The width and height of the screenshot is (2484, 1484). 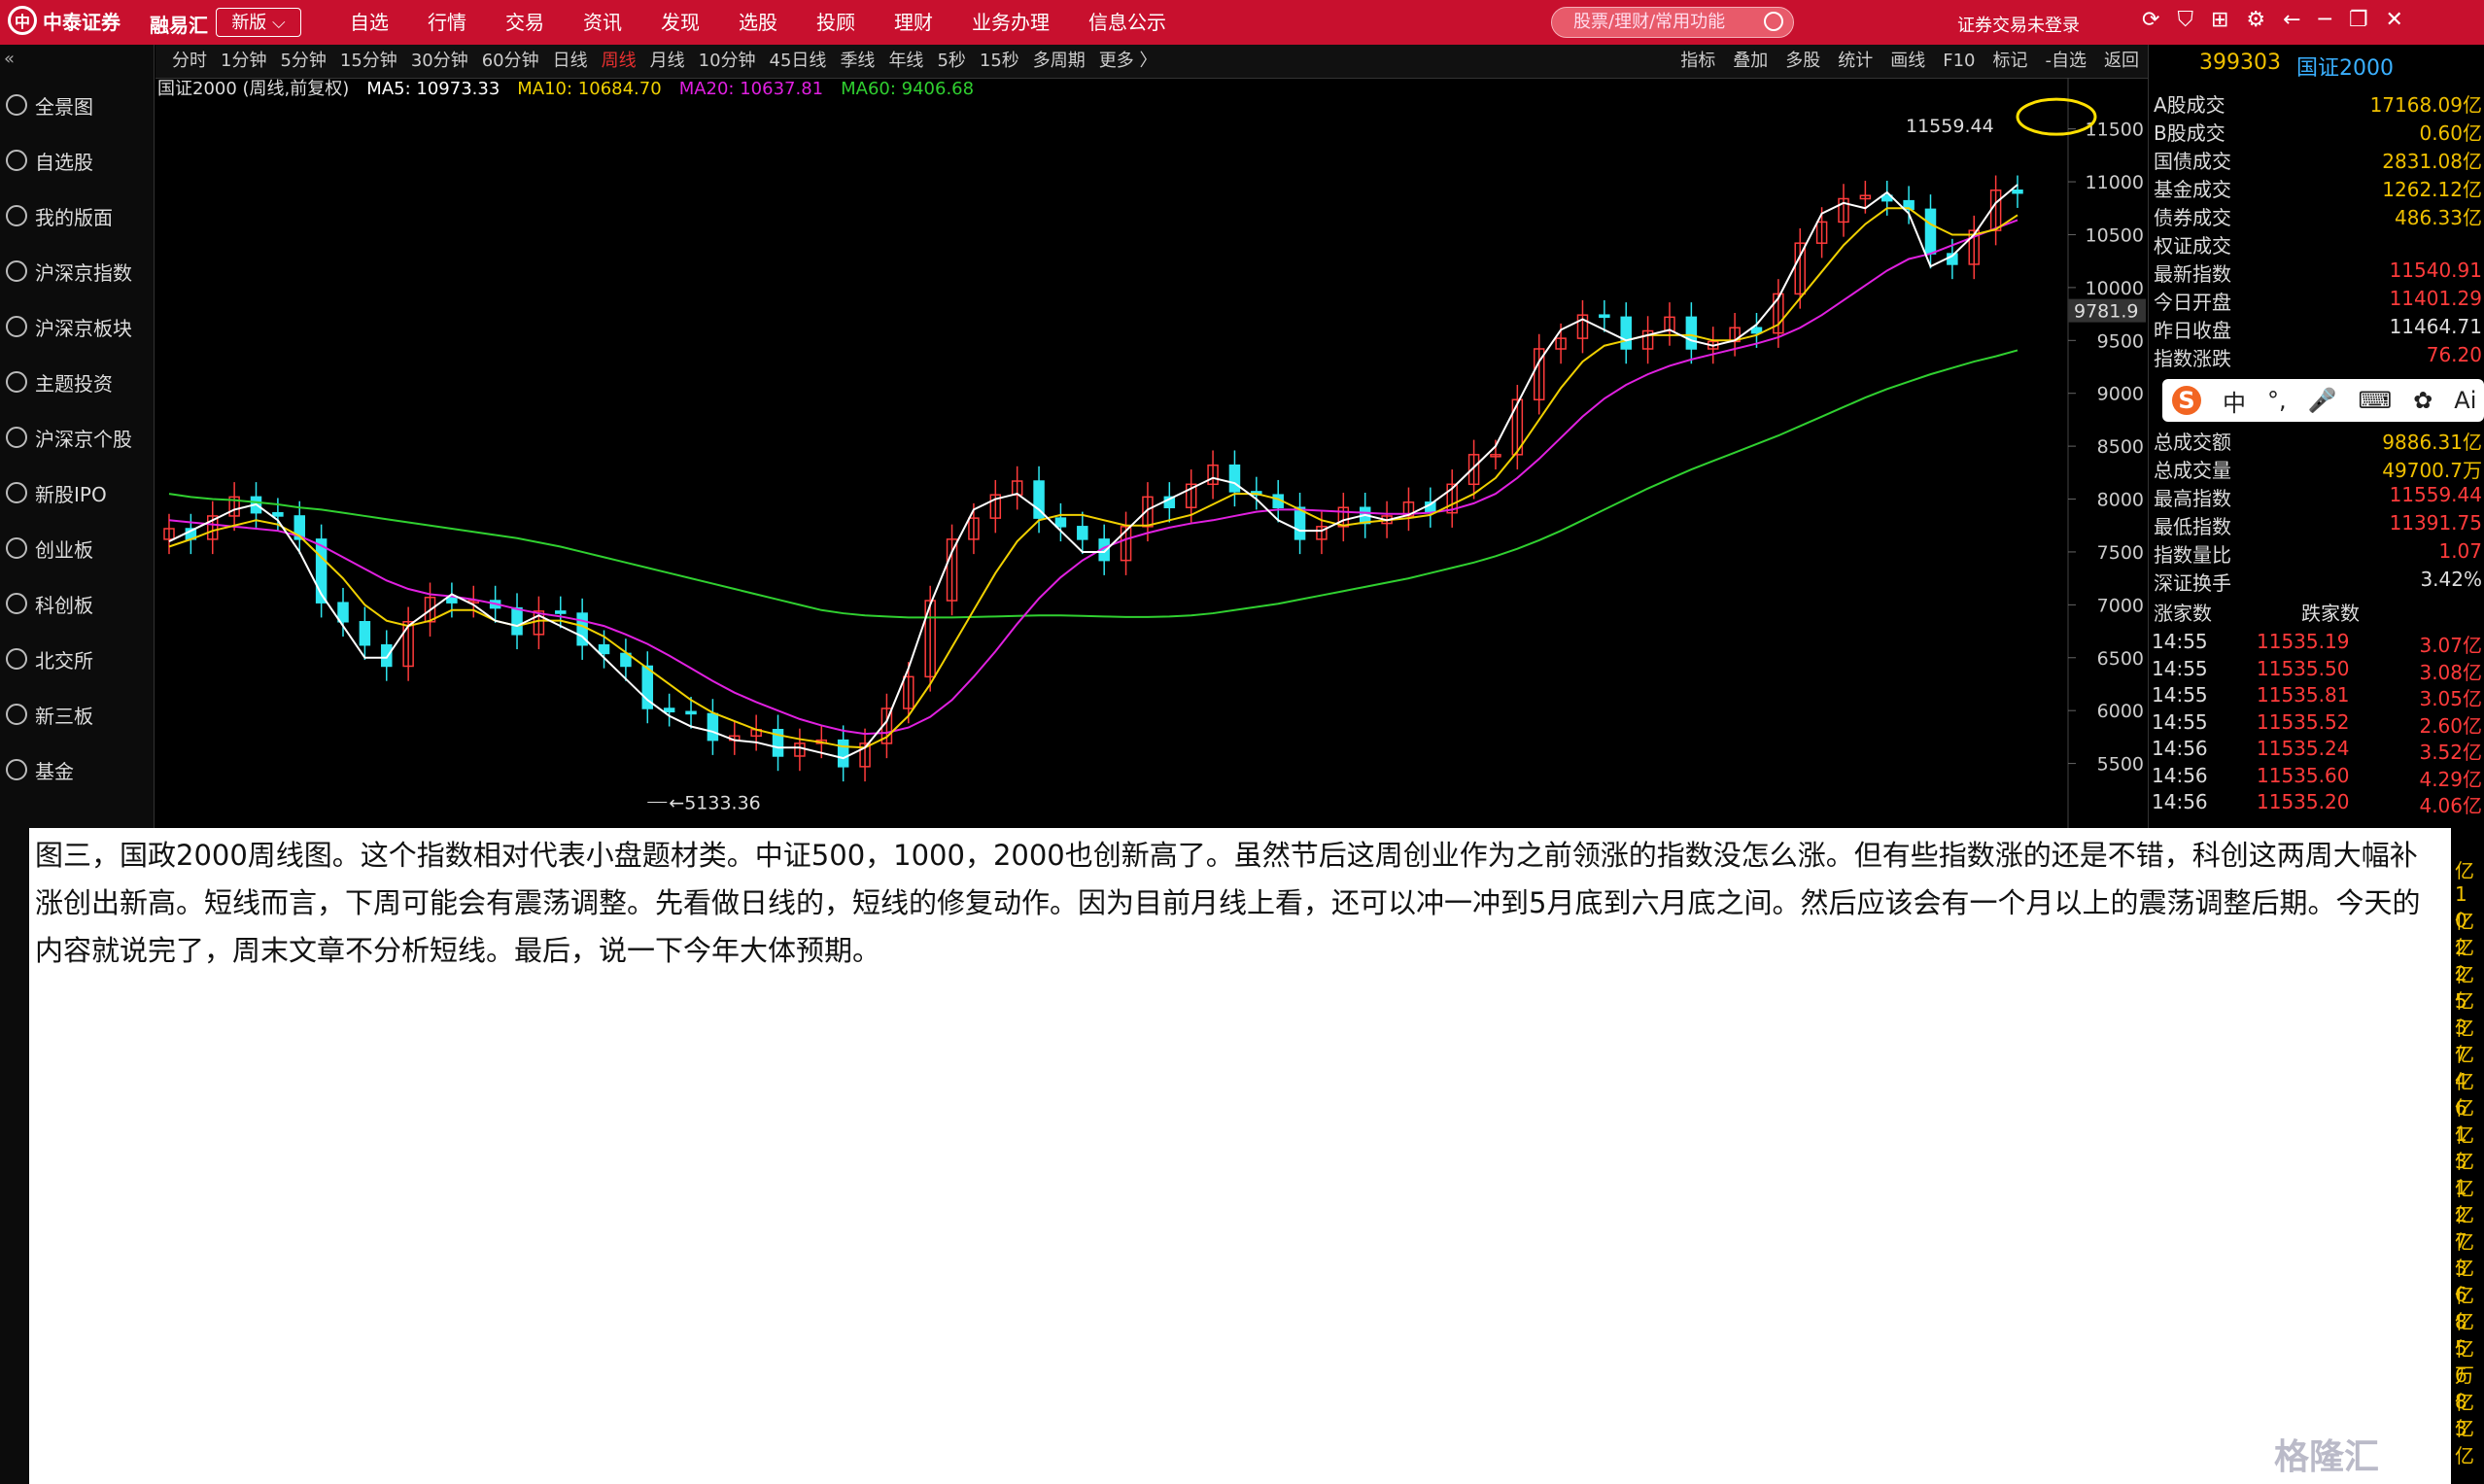 What do you see at coordinates (1773, 21) in the screenshot?
I see `search-icon` at bounding box center [1773, 21].